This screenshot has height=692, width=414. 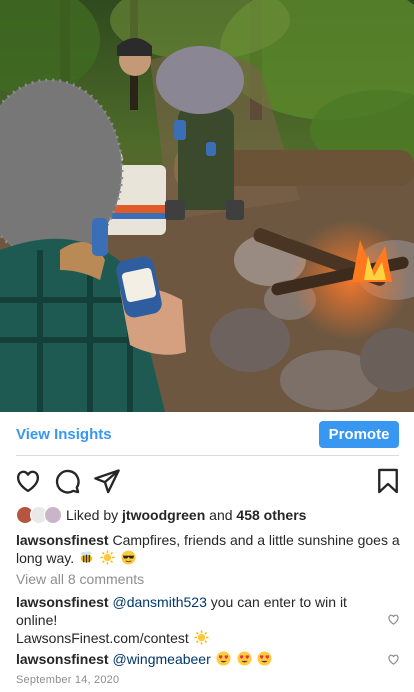 What do you see at coordinates (86, 557) in the screenshot?
I see `bee-emoji-icon` at bounding box center [86, 557].